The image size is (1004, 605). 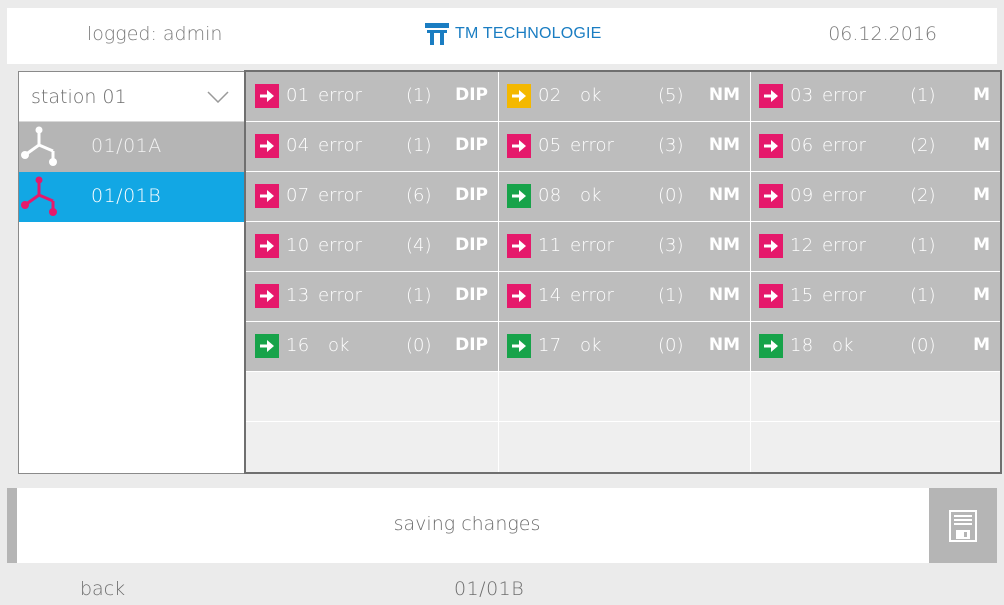 I want to click on detector-cell: 17 ok (0) NM, so click(x=624, y=346).